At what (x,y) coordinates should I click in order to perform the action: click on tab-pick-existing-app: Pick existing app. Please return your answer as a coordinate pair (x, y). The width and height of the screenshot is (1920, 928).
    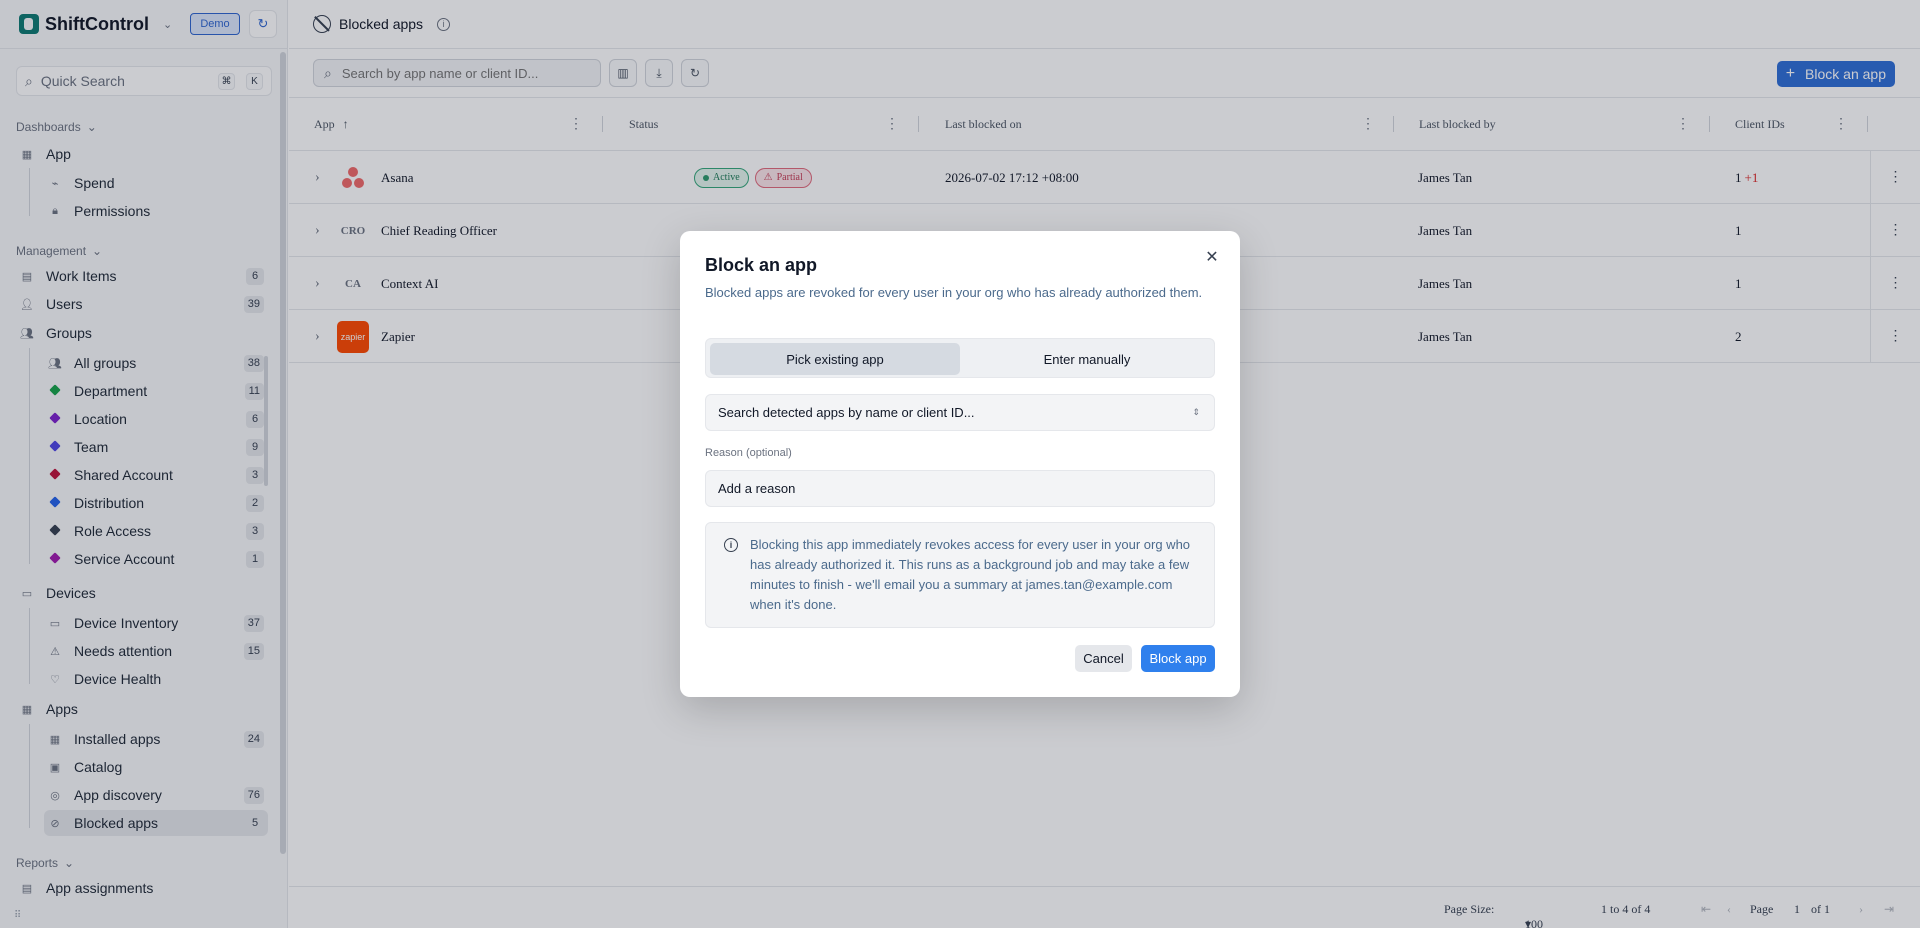
    Looking at the image, I should click on (835, 359).